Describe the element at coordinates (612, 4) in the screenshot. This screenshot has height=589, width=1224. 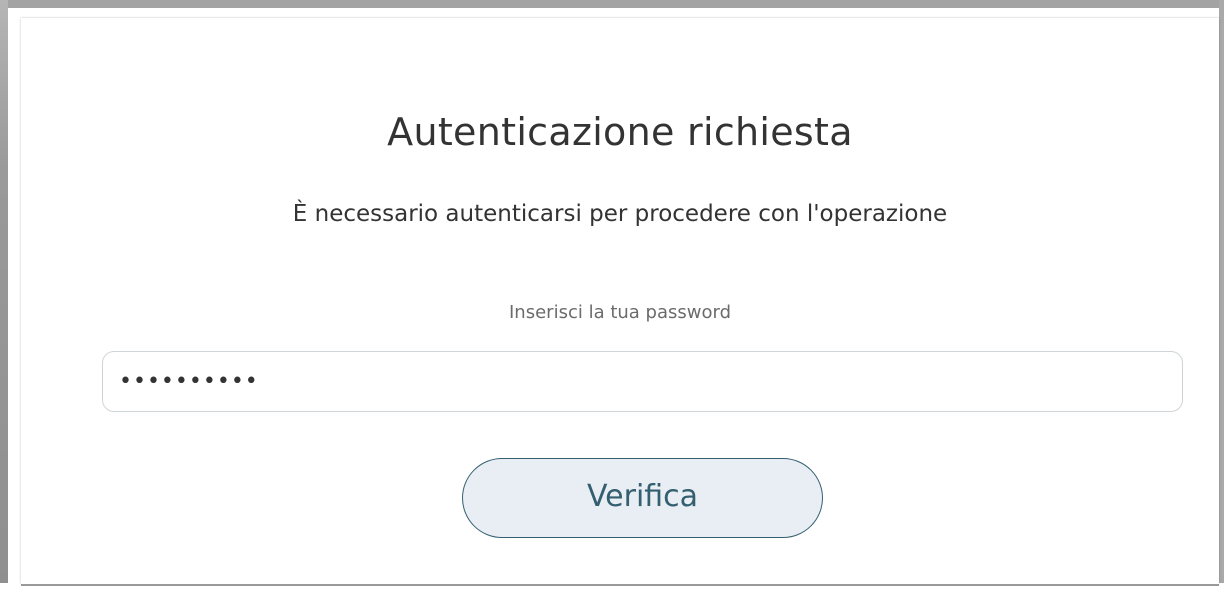
I see `backdrop-top-edge` at that location.